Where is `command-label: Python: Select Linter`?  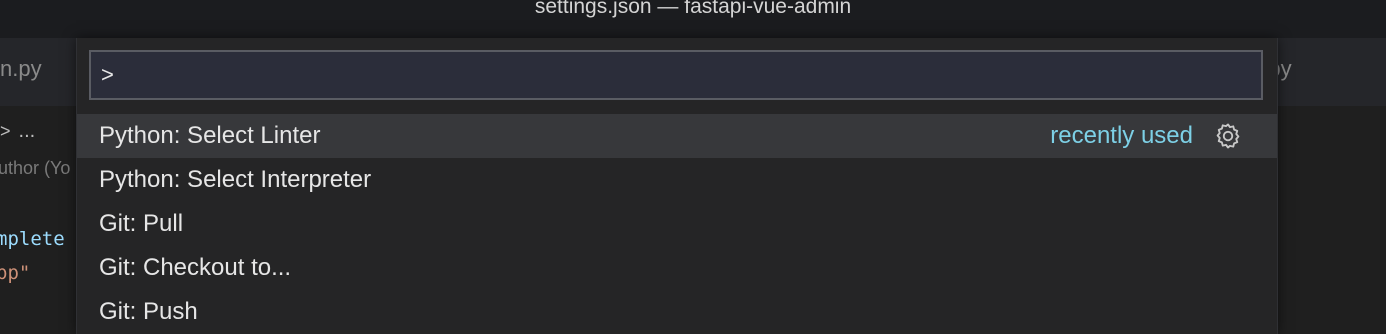
command-label: Python: Select Linter is located at coordinates (210, 135).